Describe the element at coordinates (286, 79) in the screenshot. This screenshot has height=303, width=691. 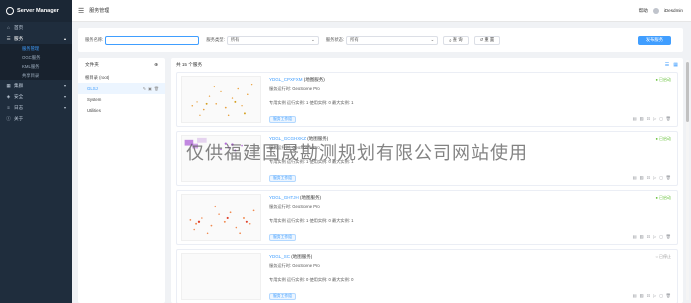
I see `service-name-link: YDGL_CPXFXM` at that location.